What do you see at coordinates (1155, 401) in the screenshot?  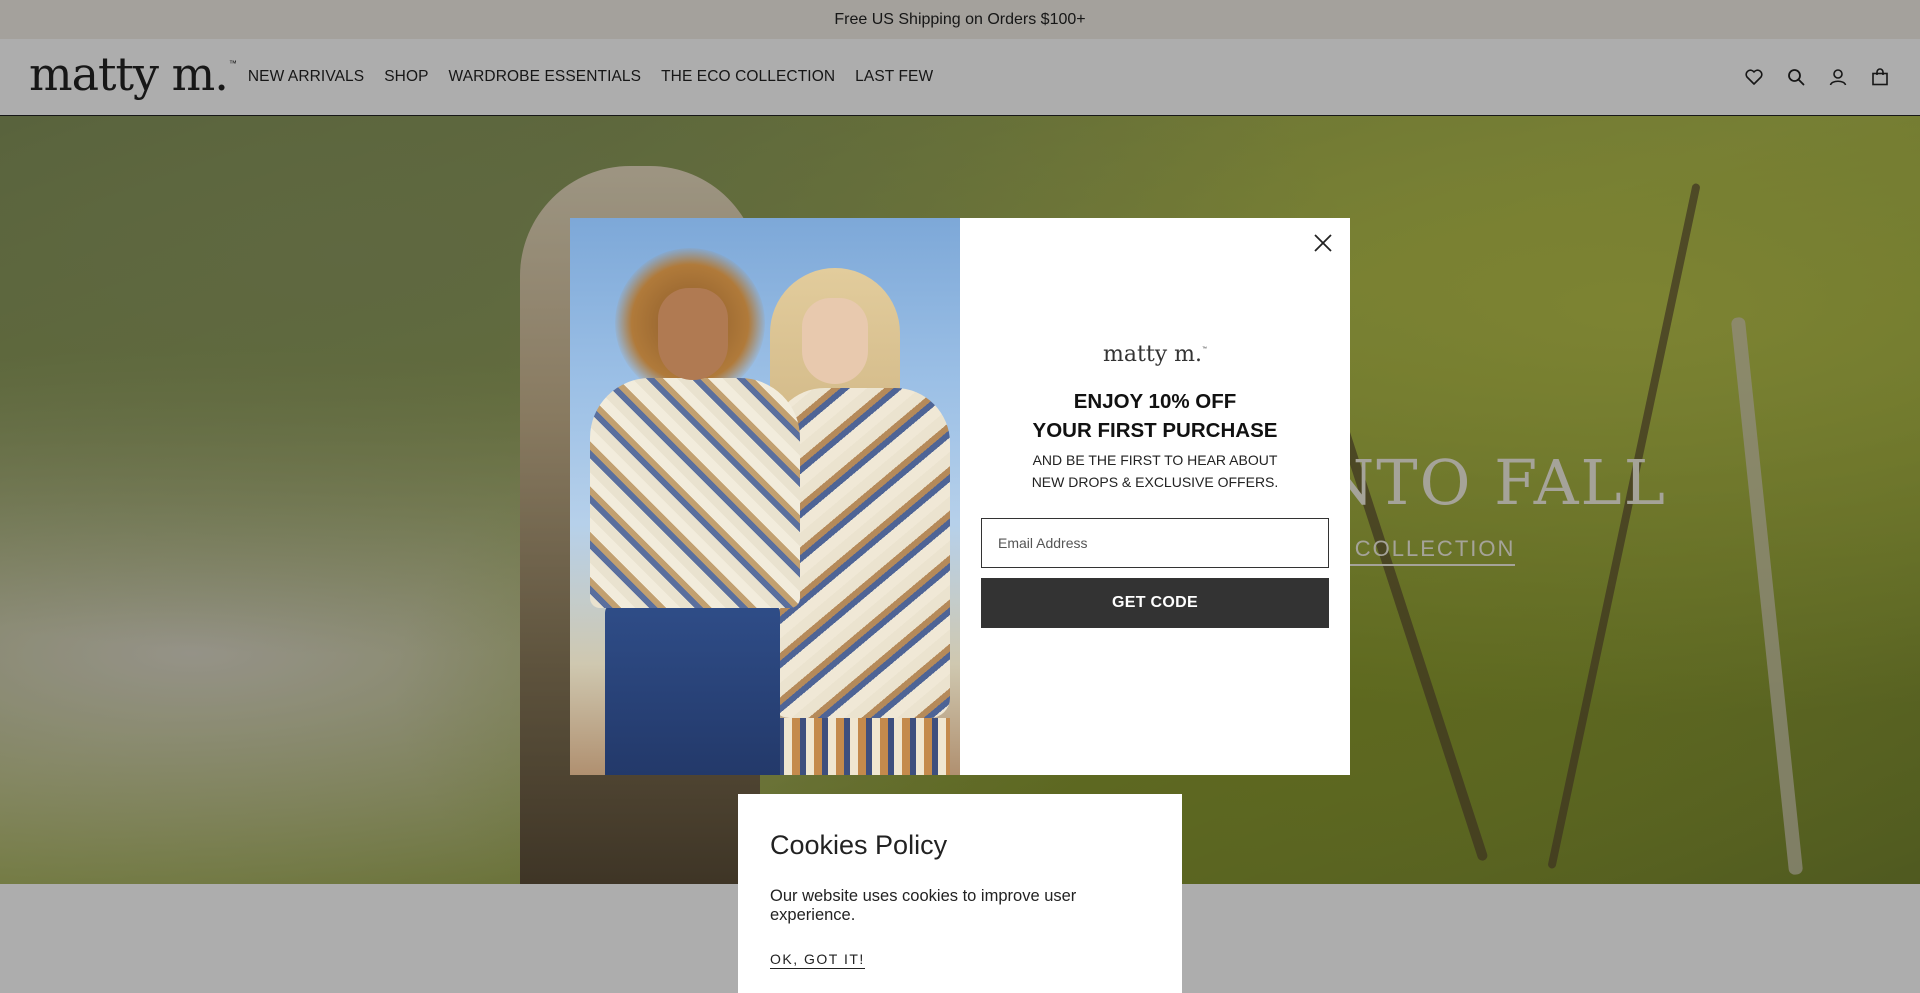 I see `popup-headline-line1: ENJOY 10% OFF` at bounding box center [1155, 401].